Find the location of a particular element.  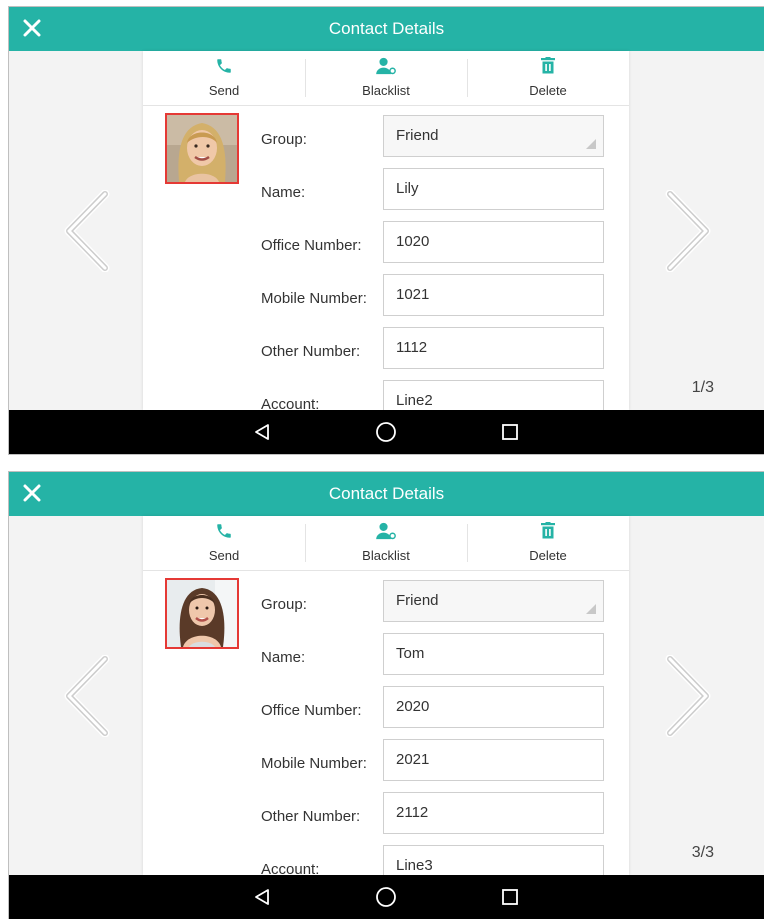

other-number-field: 1112 is located at coordinates (493, 348).